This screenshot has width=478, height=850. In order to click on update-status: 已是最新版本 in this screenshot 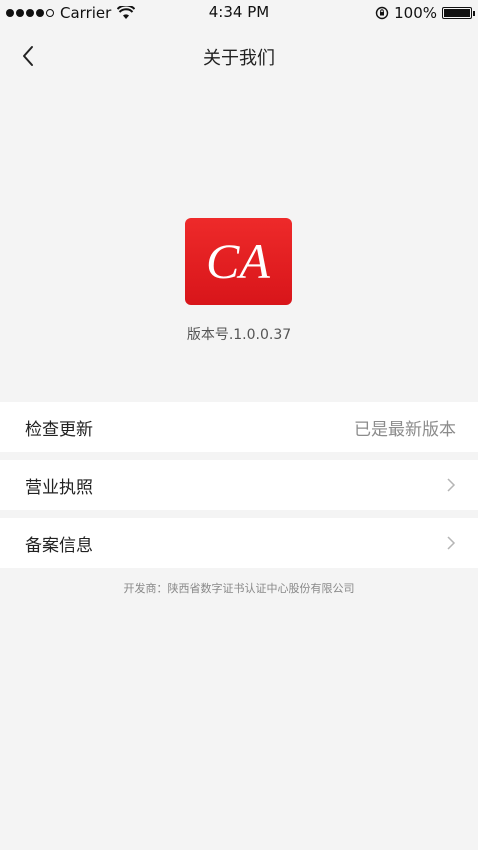, I will do `click(405, 429)`.